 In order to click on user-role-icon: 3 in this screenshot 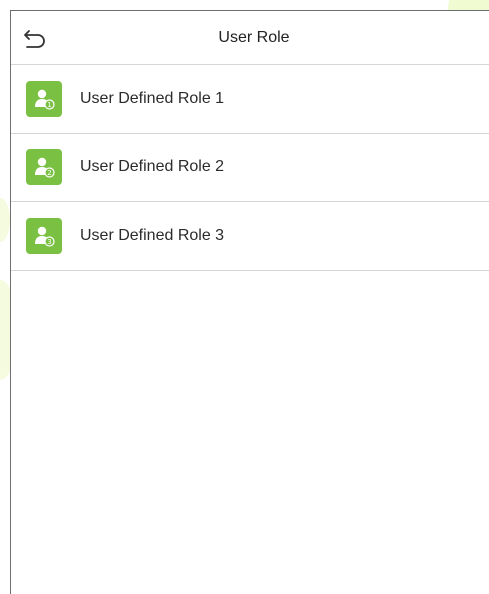, I will do `click(44, 235)`.